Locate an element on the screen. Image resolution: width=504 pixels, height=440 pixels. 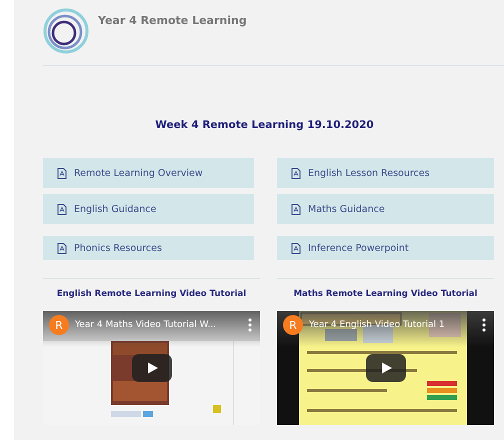
site-title: Year 4 Remote Learning is located at coordinates (172, 20).